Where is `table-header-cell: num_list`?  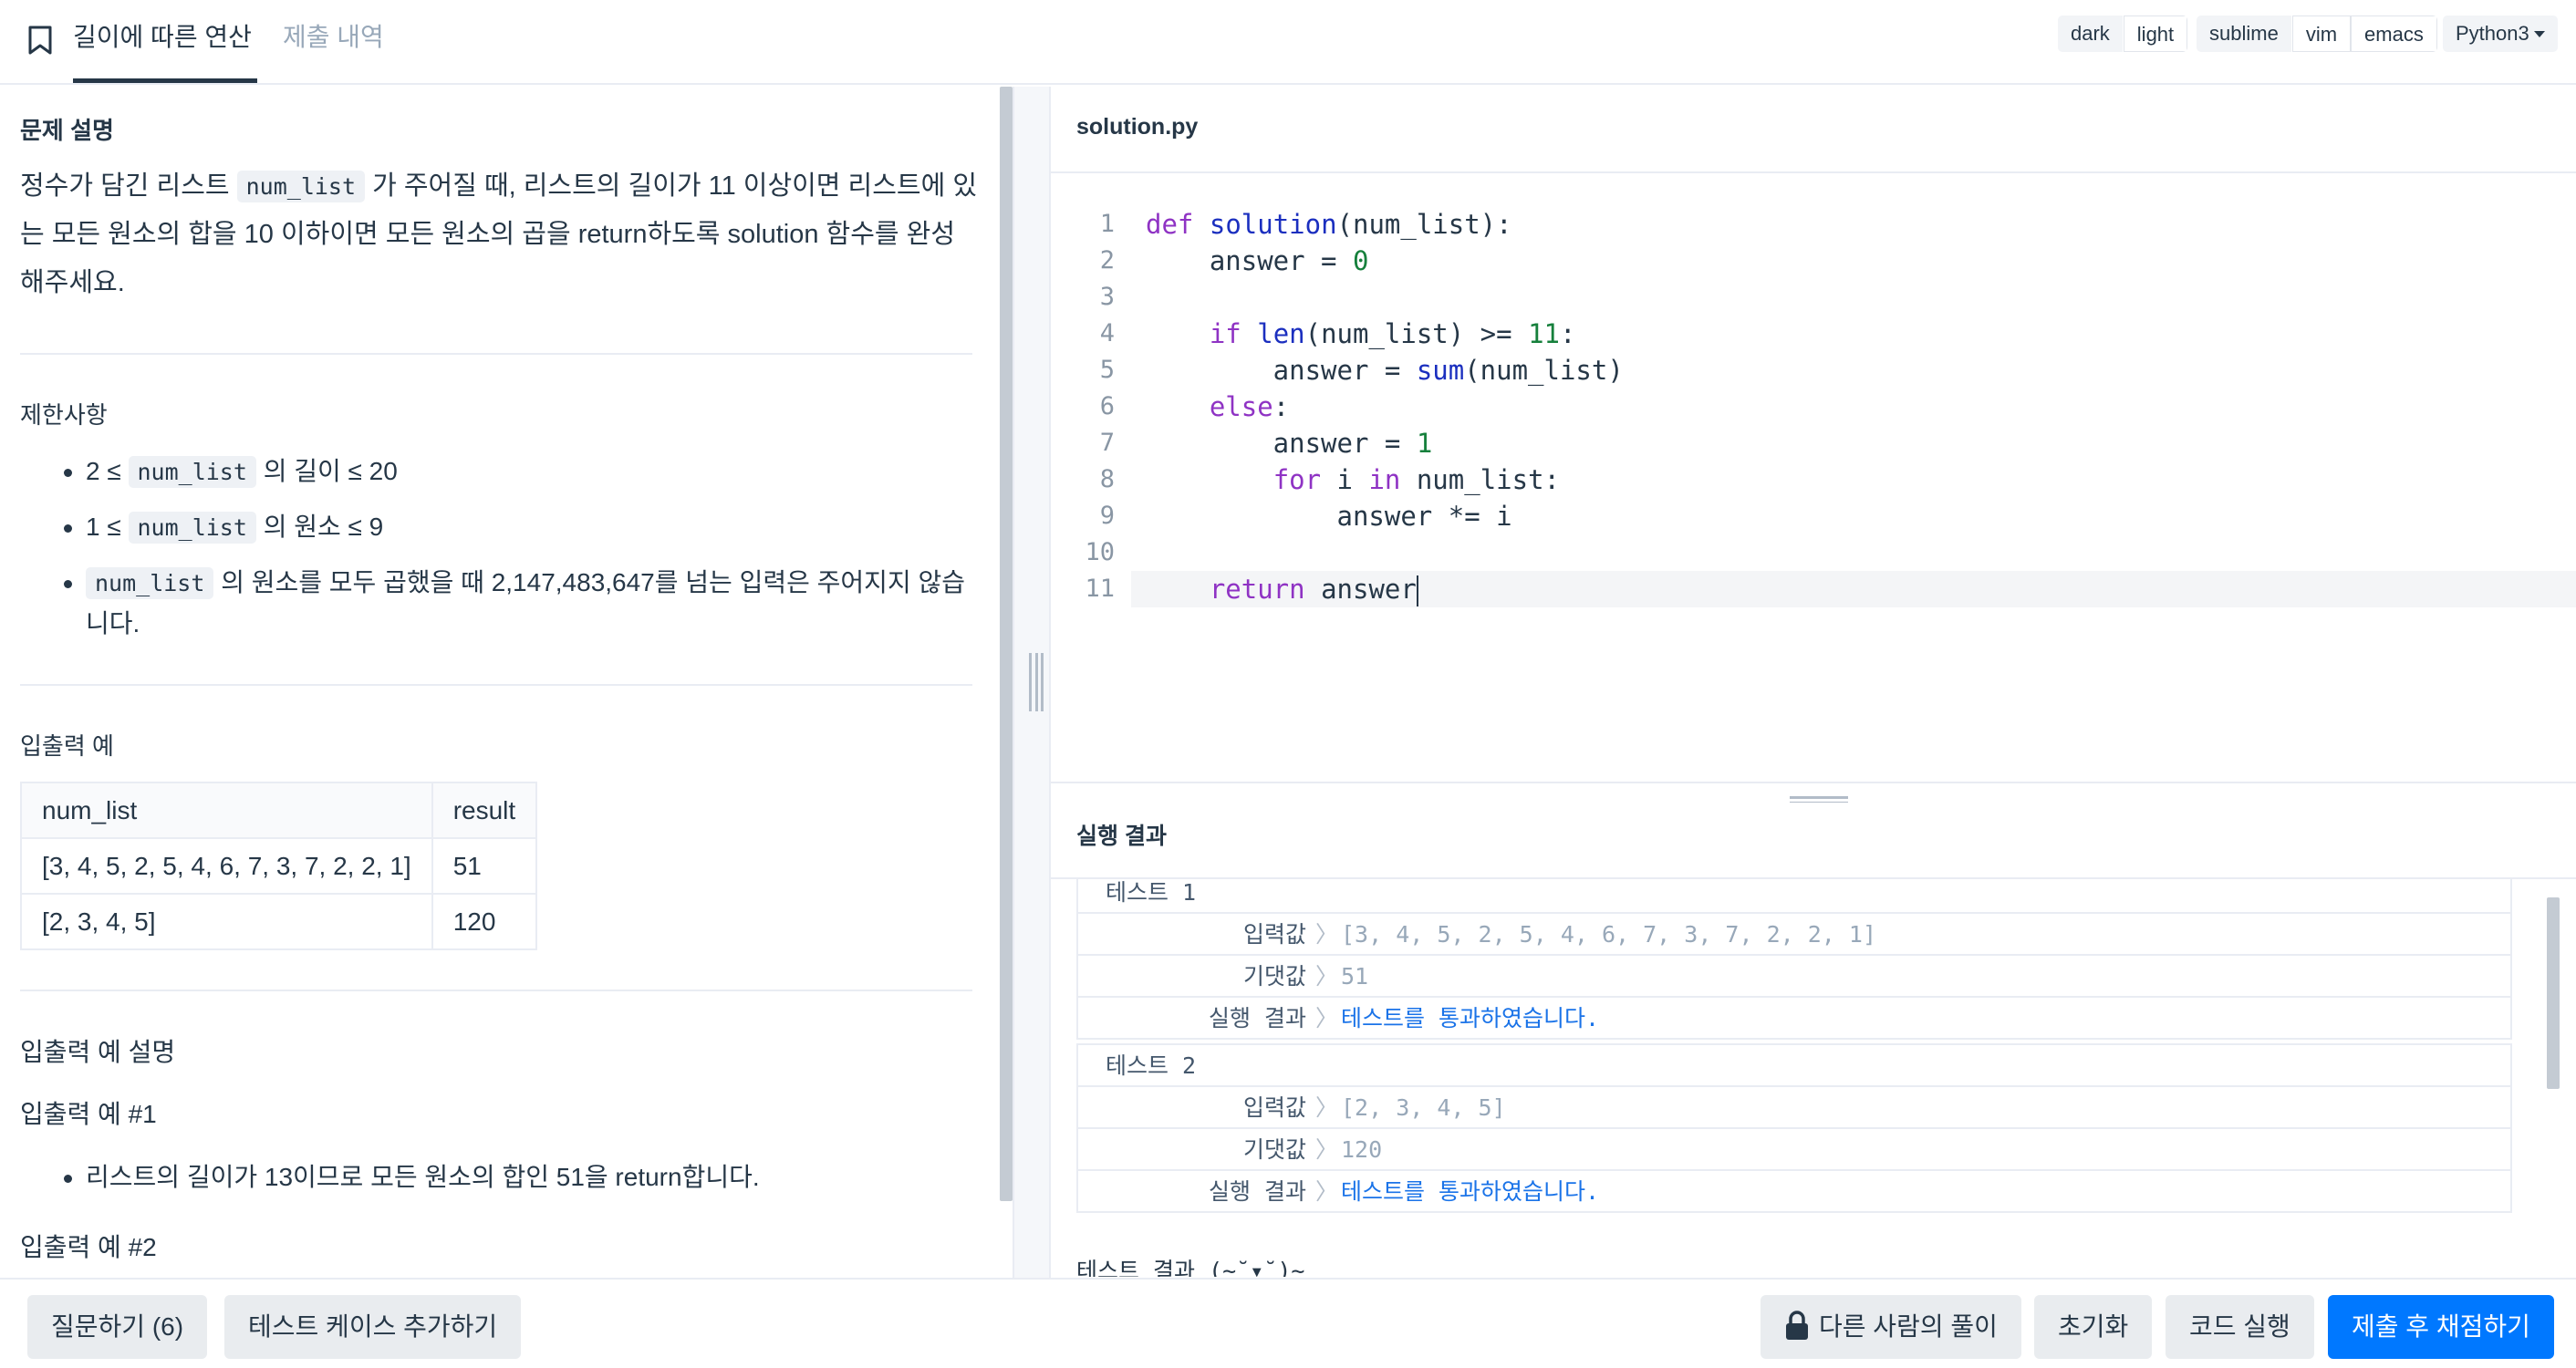 table-header-cell: num_list is located at coordinates (226, 811).